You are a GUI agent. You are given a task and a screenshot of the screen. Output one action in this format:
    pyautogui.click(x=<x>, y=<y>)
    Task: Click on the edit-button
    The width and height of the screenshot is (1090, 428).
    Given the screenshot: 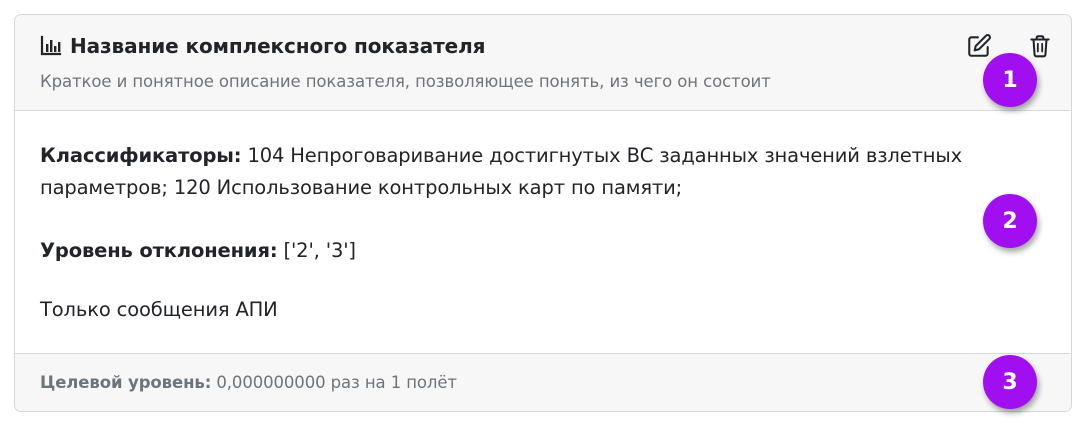 What is the action you would take?
    pyautogui.click(x=979, y=48)
    